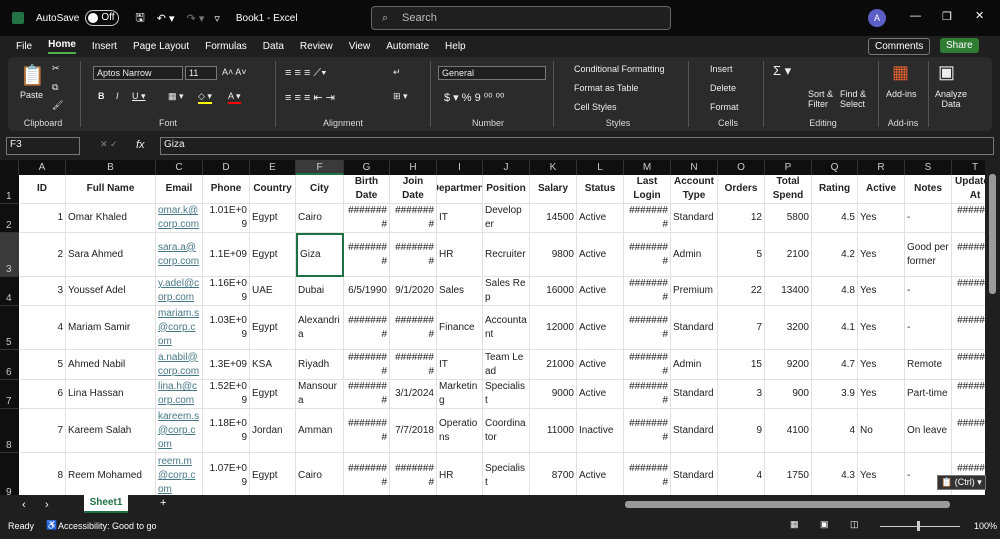 The height and width of the screenshot is (539, 1000). What do you see at coordinates (273, 431) in the screenshot?
I see `table-cell: Jordan` at bounding box center [273, 431].